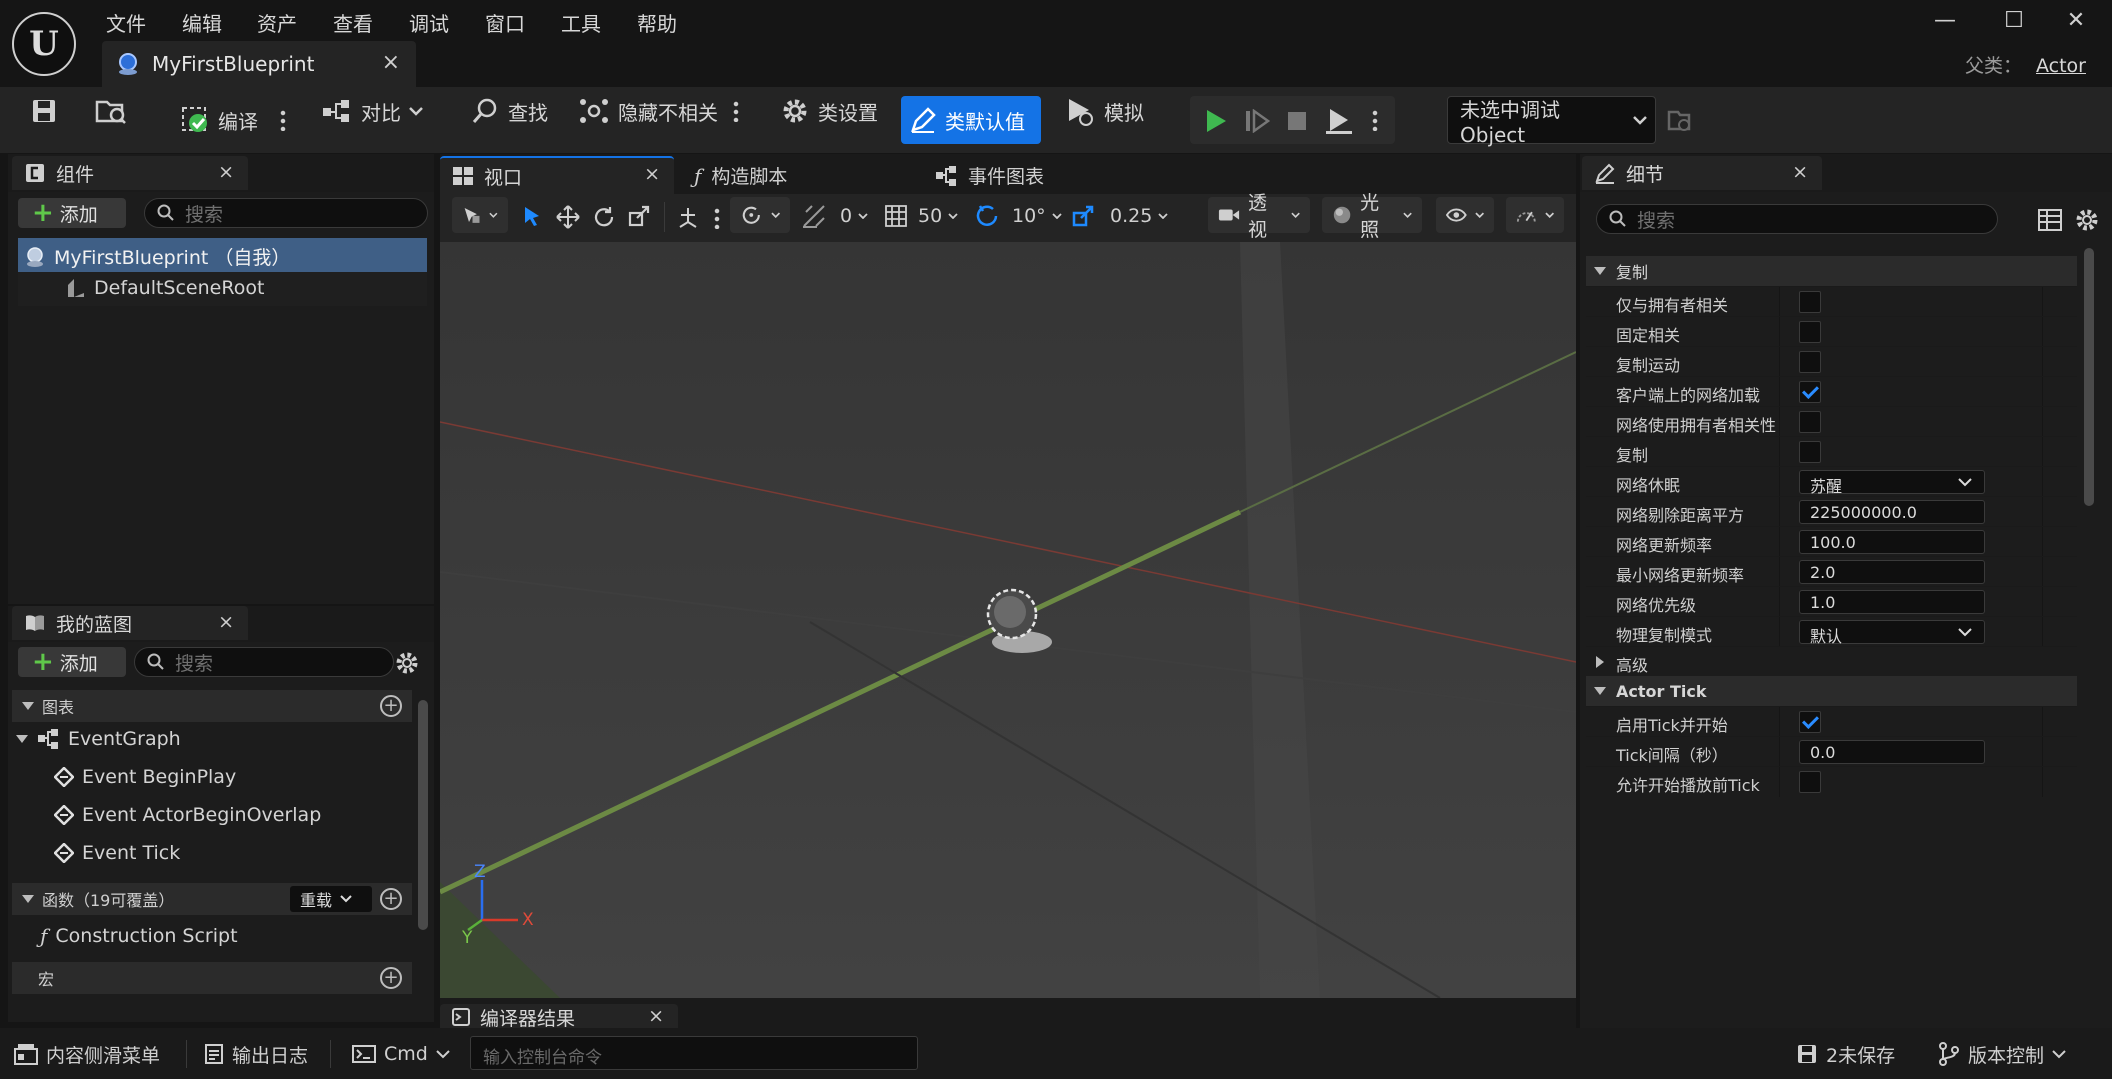 This screenshot has height=1079, width=2112. What do you see at coordinates (688, 217) in the screenshot?
I see `coordinate-system-icon` at bounding box center [688, 217].